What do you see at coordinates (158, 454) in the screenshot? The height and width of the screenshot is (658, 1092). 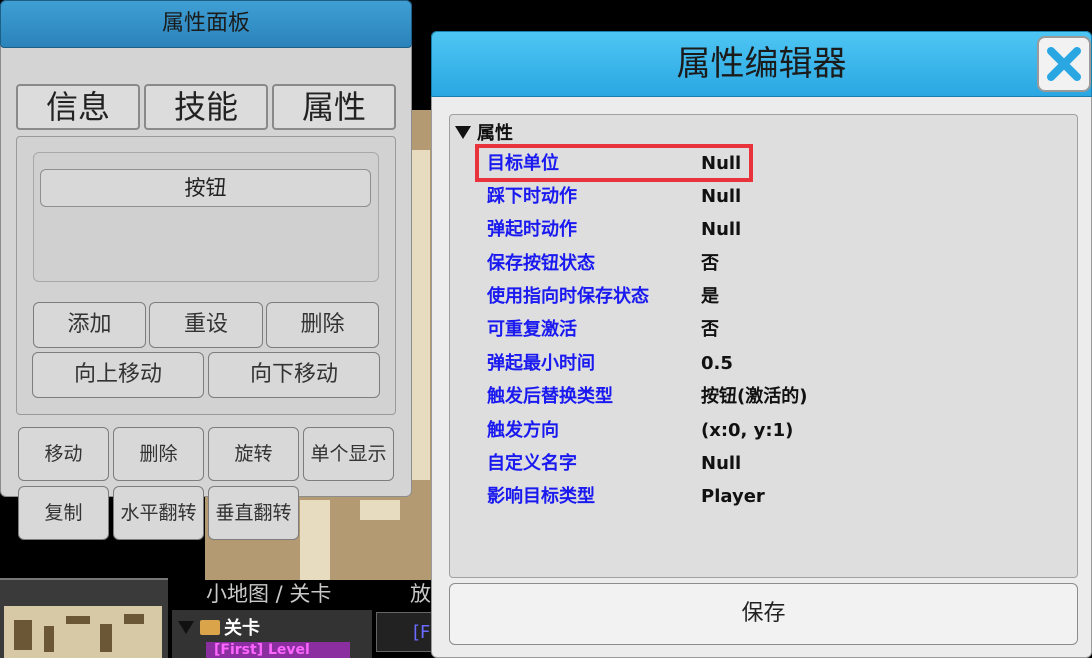 I see `delete-tool-button: 删除` at bounding box center [158, 454].